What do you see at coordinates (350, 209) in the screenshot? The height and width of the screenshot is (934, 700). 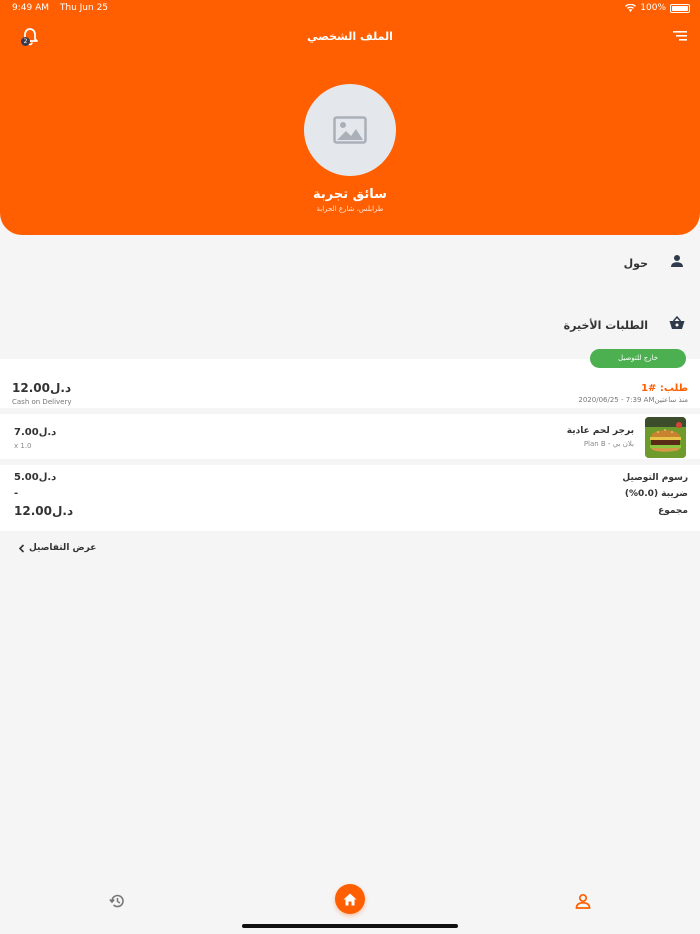 I see `driver-address: طرابلس، شارع الجرابة` at bounding box center [350, 209].